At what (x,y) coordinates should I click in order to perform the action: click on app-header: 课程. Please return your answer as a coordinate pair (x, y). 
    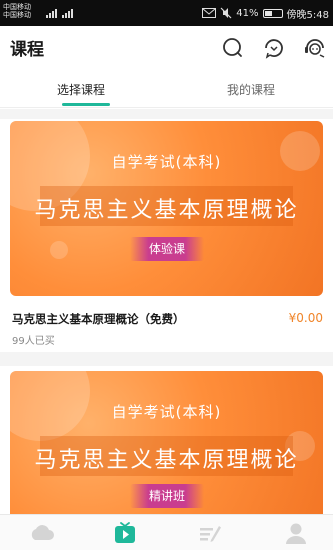
    Looking at the image, I should click on (166, 48).